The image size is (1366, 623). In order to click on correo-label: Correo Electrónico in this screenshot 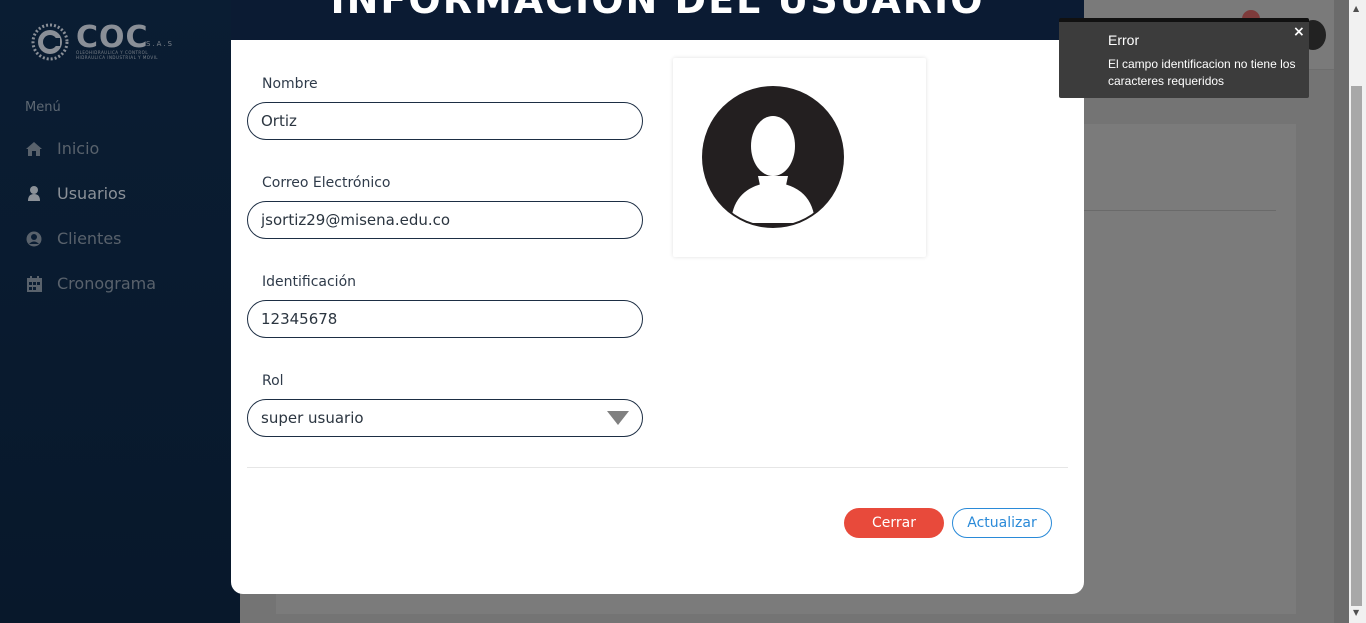, I will do `click(326, 183)`.